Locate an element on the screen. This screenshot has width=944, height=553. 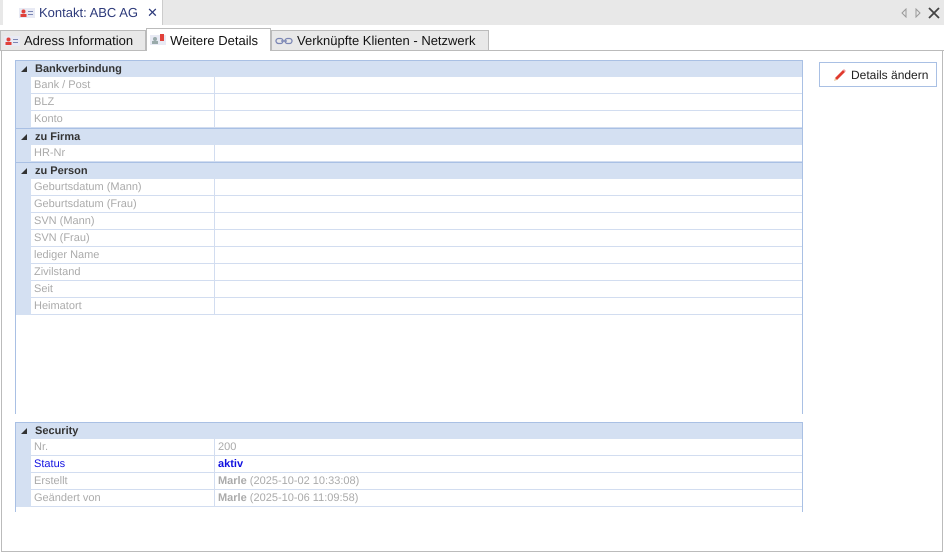
property-label: Zivilstand is located at coordinates (123, 272).